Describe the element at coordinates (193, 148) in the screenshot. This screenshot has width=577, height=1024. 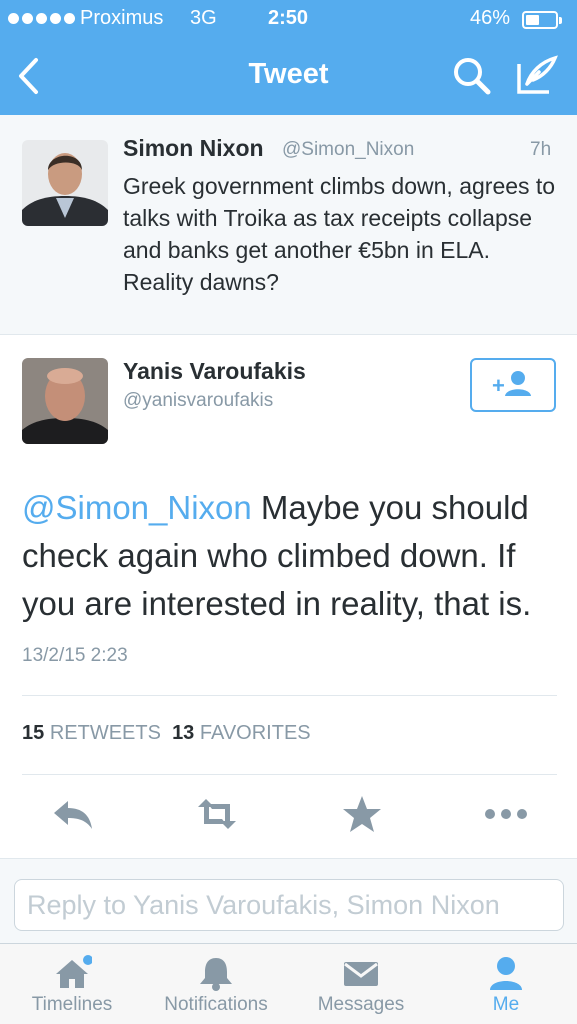
I see `parent-author-name: Simon Nixon` at that location.